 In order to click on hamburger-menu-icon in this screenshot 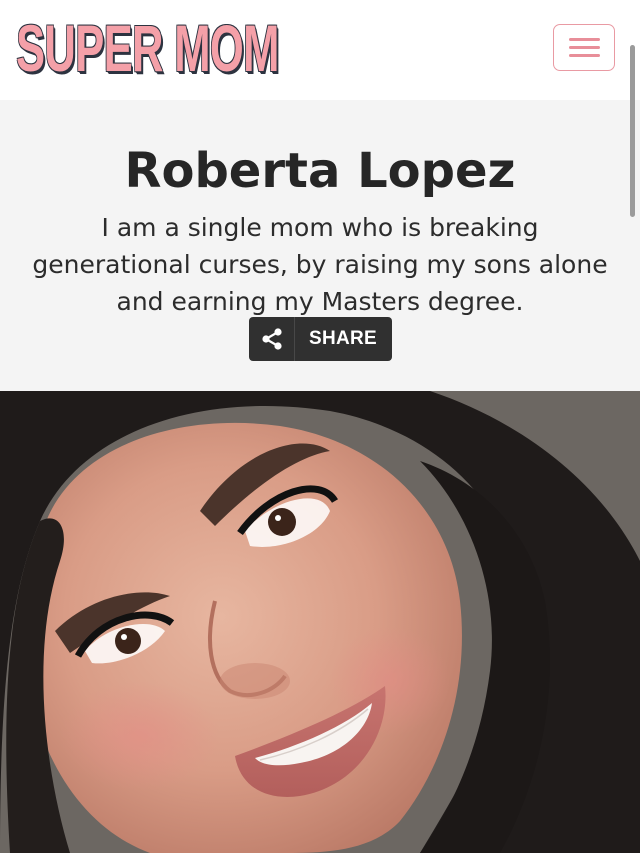, I will do `click(584, 39)`.